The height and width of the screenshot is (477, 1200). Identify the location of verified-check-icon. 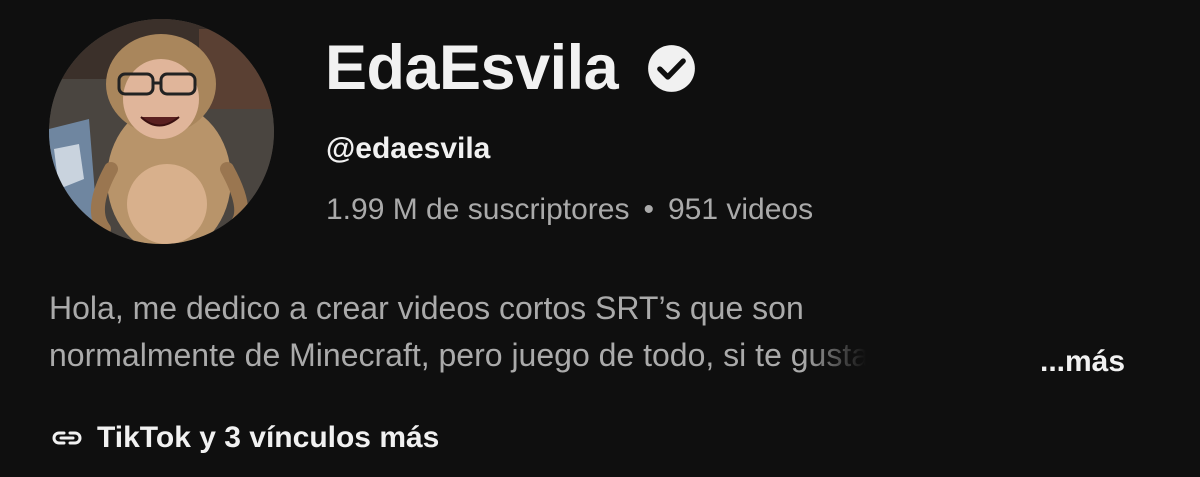
(672, 68).